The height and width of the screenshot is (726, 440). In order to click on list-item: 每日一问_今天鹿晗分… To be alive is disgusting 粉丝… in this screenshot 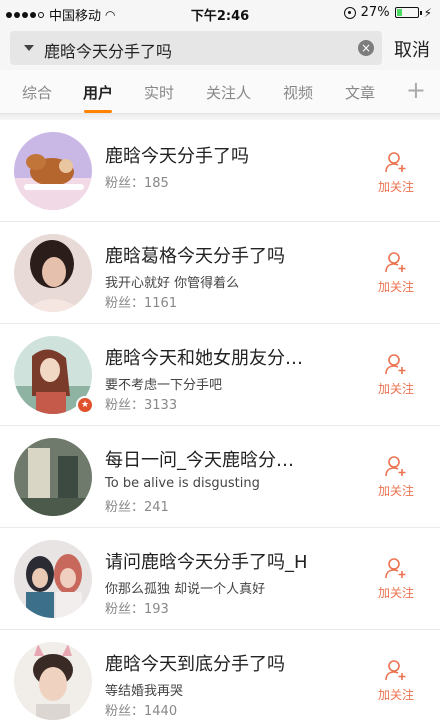, I will do `click(220, 477)`.